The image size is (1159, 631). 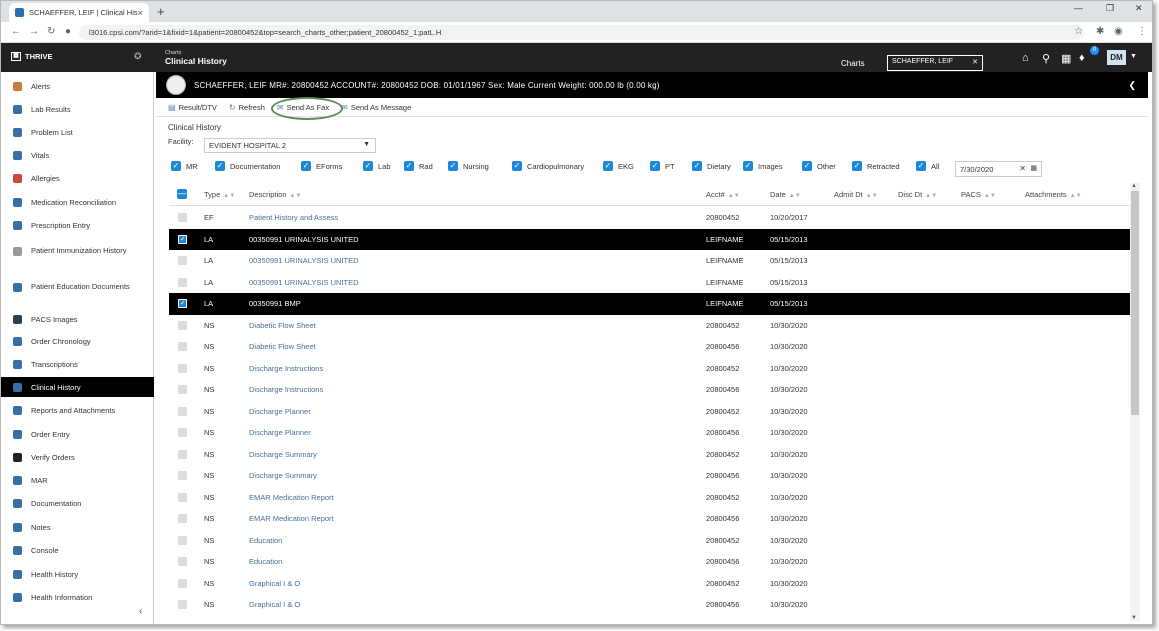 I want to click on select-all-checkbox: —, so click(x=182, y=194).